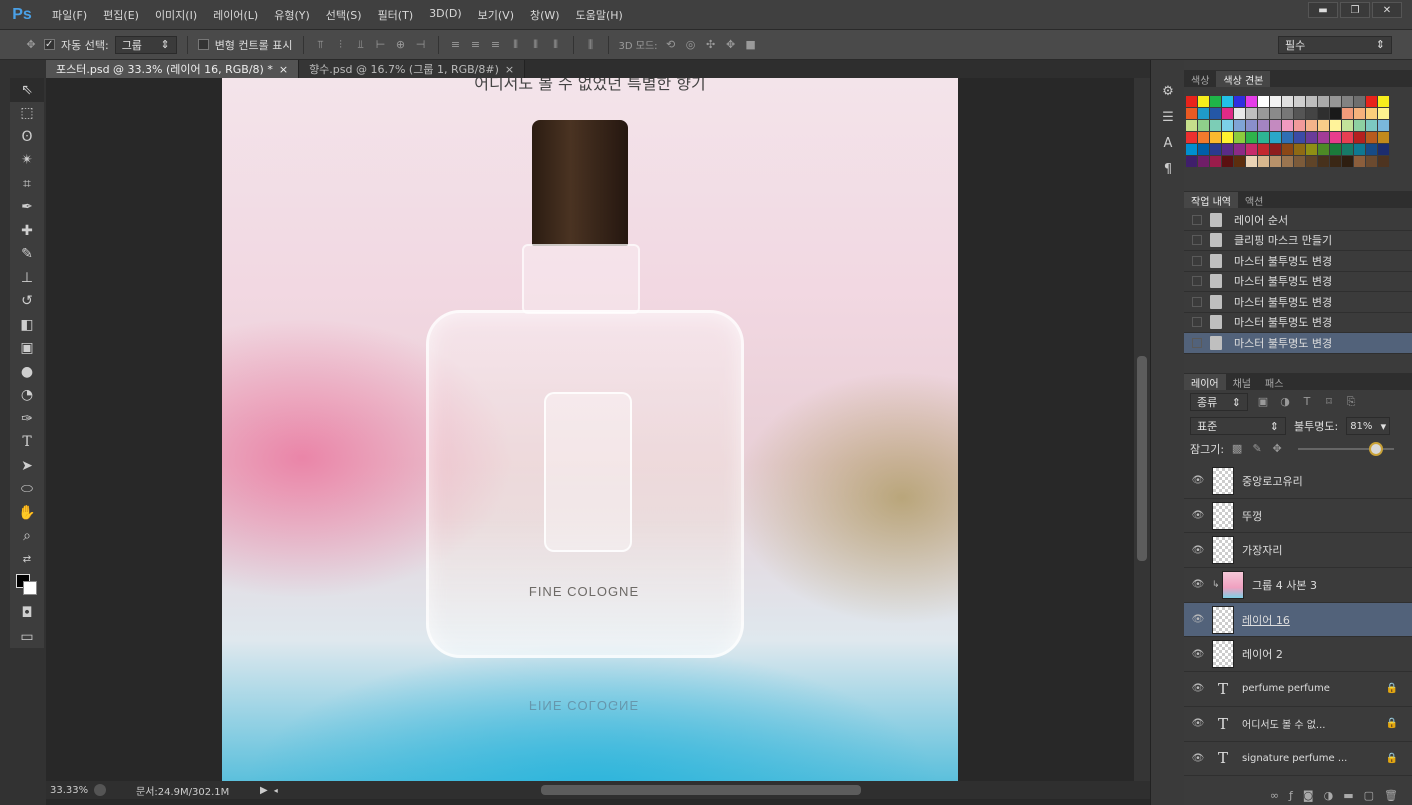 The width and height of the screenshot is (1412, 805). I want to click on auto-align-icon: ⫼, so click(591, 45).